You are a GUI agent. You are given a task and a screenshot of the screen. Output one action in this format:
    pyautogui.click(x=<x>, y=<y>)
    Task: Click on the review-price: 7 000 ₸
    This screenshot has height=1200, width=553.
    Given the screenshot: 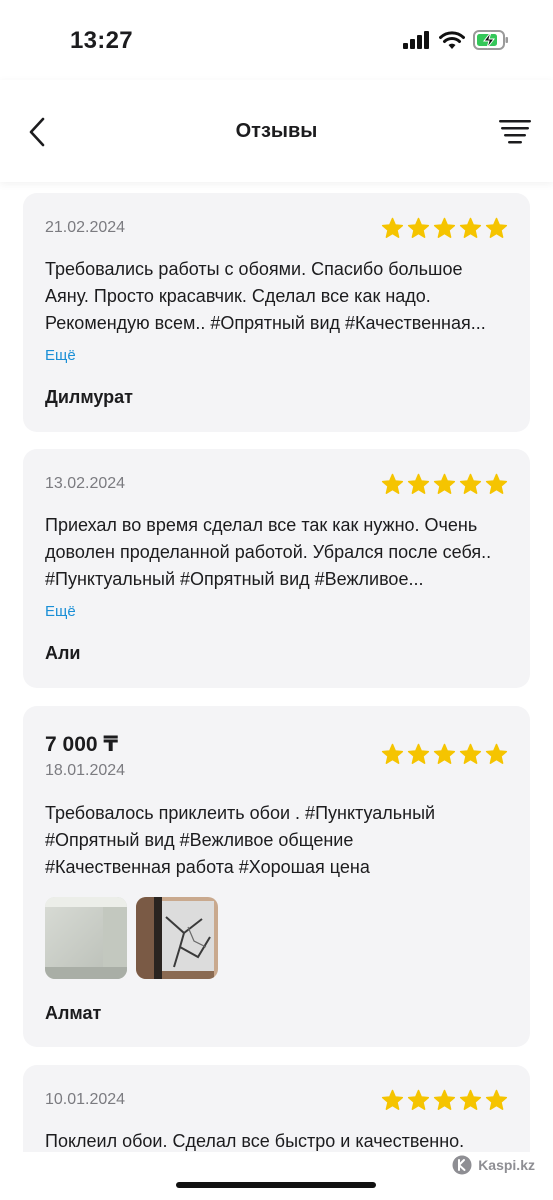 What is the action you would take?
    pyautogui.click(x=81, y=744)
    